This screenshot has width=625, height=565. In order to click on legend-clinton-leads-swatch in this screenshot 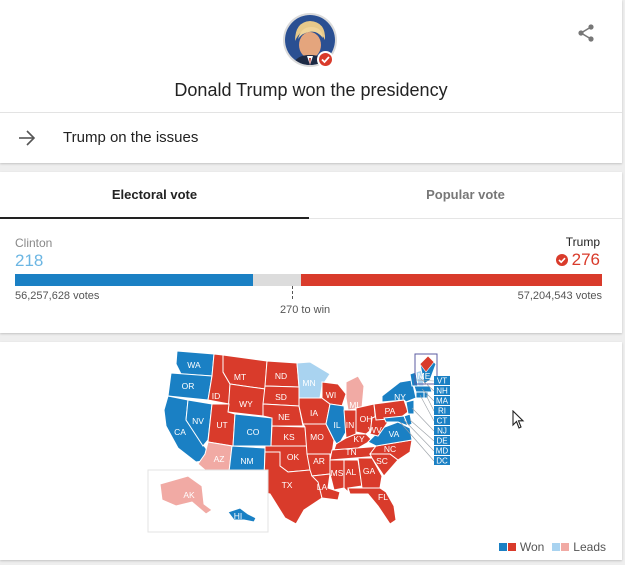, I will do `click(556, 547)`.